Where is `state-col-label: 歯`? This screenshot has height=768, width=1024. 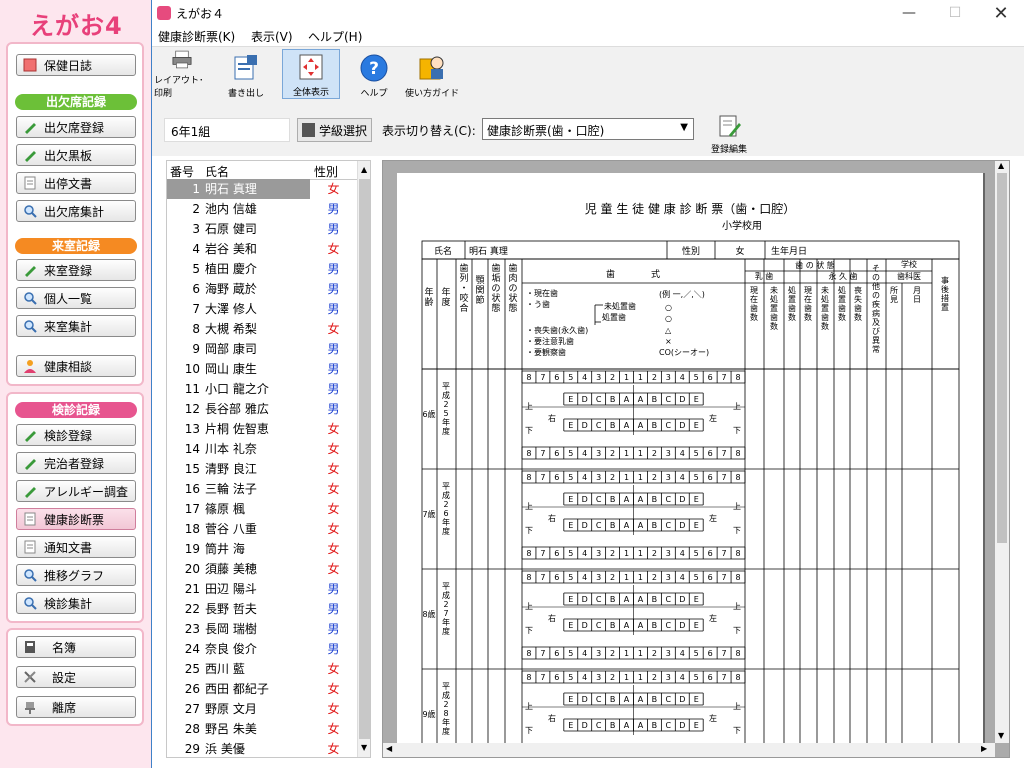 state-col-label: 歯 is located at coordinates (792, 308).